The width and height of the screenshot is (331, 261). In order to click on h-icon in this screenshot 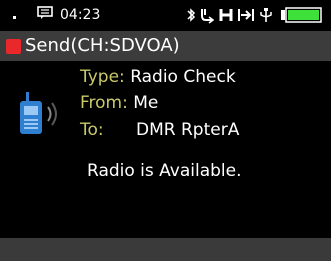, I will do `click(226, 15)`.